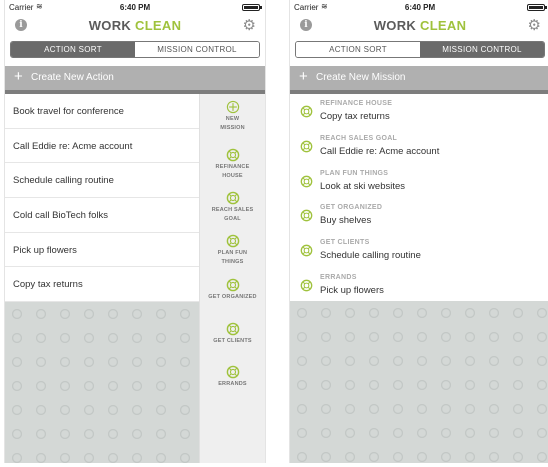 The image size is (548, 467). Describe the element at coordinates (359, 138) in the screenshot. I see `mission-category: REACH SALES GOAL` at that location.